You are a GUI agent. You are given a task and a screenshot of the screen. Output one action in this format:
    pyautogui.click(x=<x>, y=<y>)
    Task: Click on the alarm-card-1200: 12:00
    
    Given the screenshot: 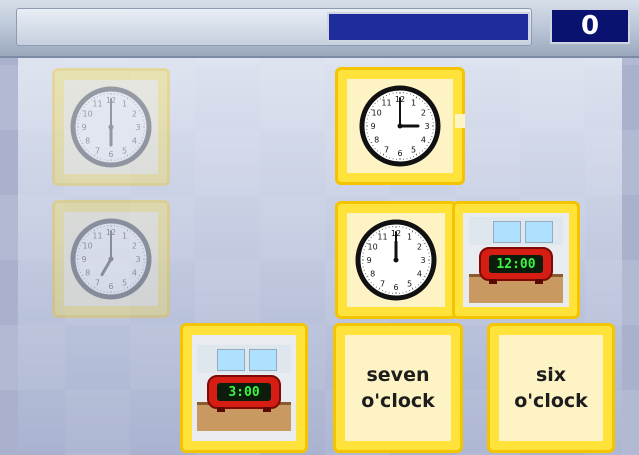 What is the action you would take?
    pyautogui.click(x=516, y=260)
    